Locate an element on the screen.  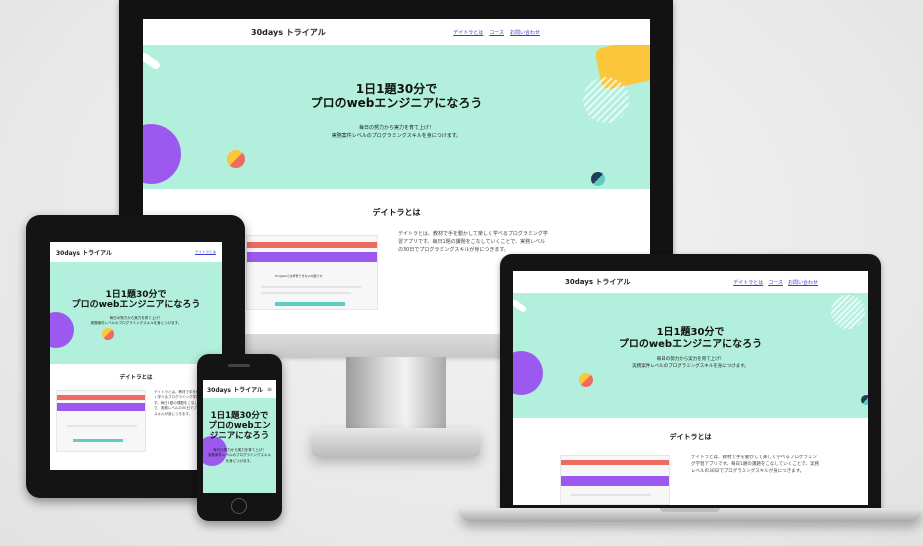
desktop-nav-course: コース is located at coordinates (496, 32).